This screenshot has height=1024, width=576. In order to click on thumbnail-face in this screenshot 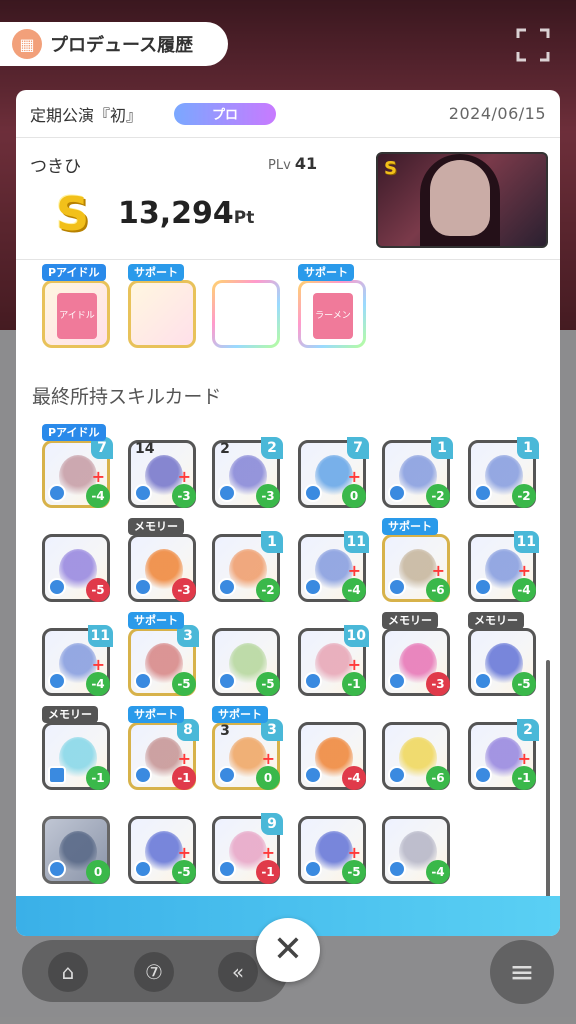, I will do `click(460, 198)`.